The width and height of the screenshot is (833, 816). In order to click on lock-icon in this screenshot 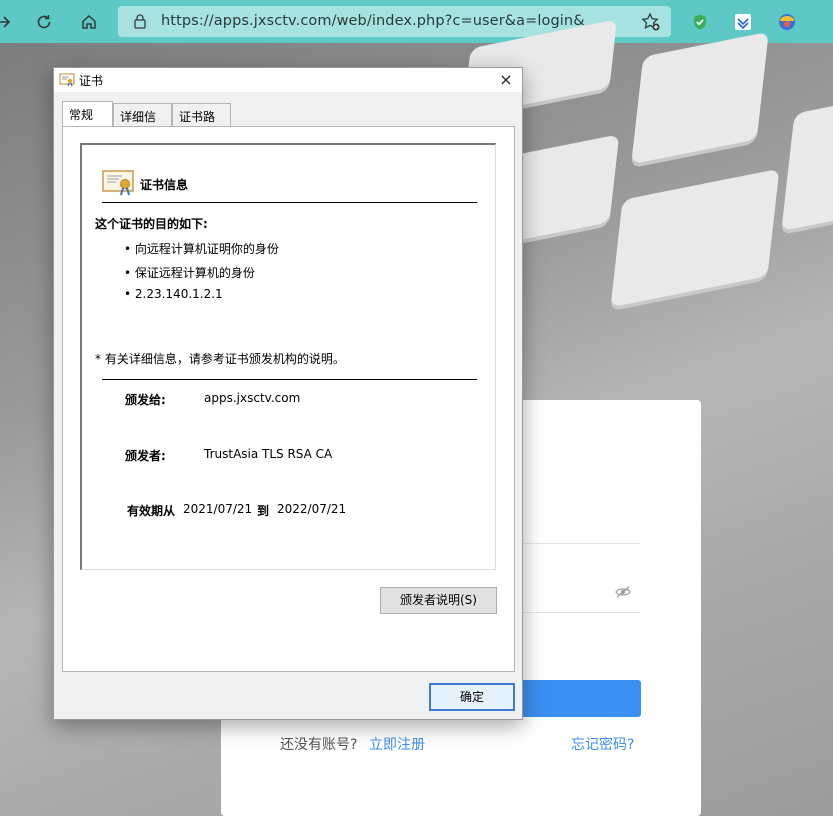, I will do `click(140, 21)`.